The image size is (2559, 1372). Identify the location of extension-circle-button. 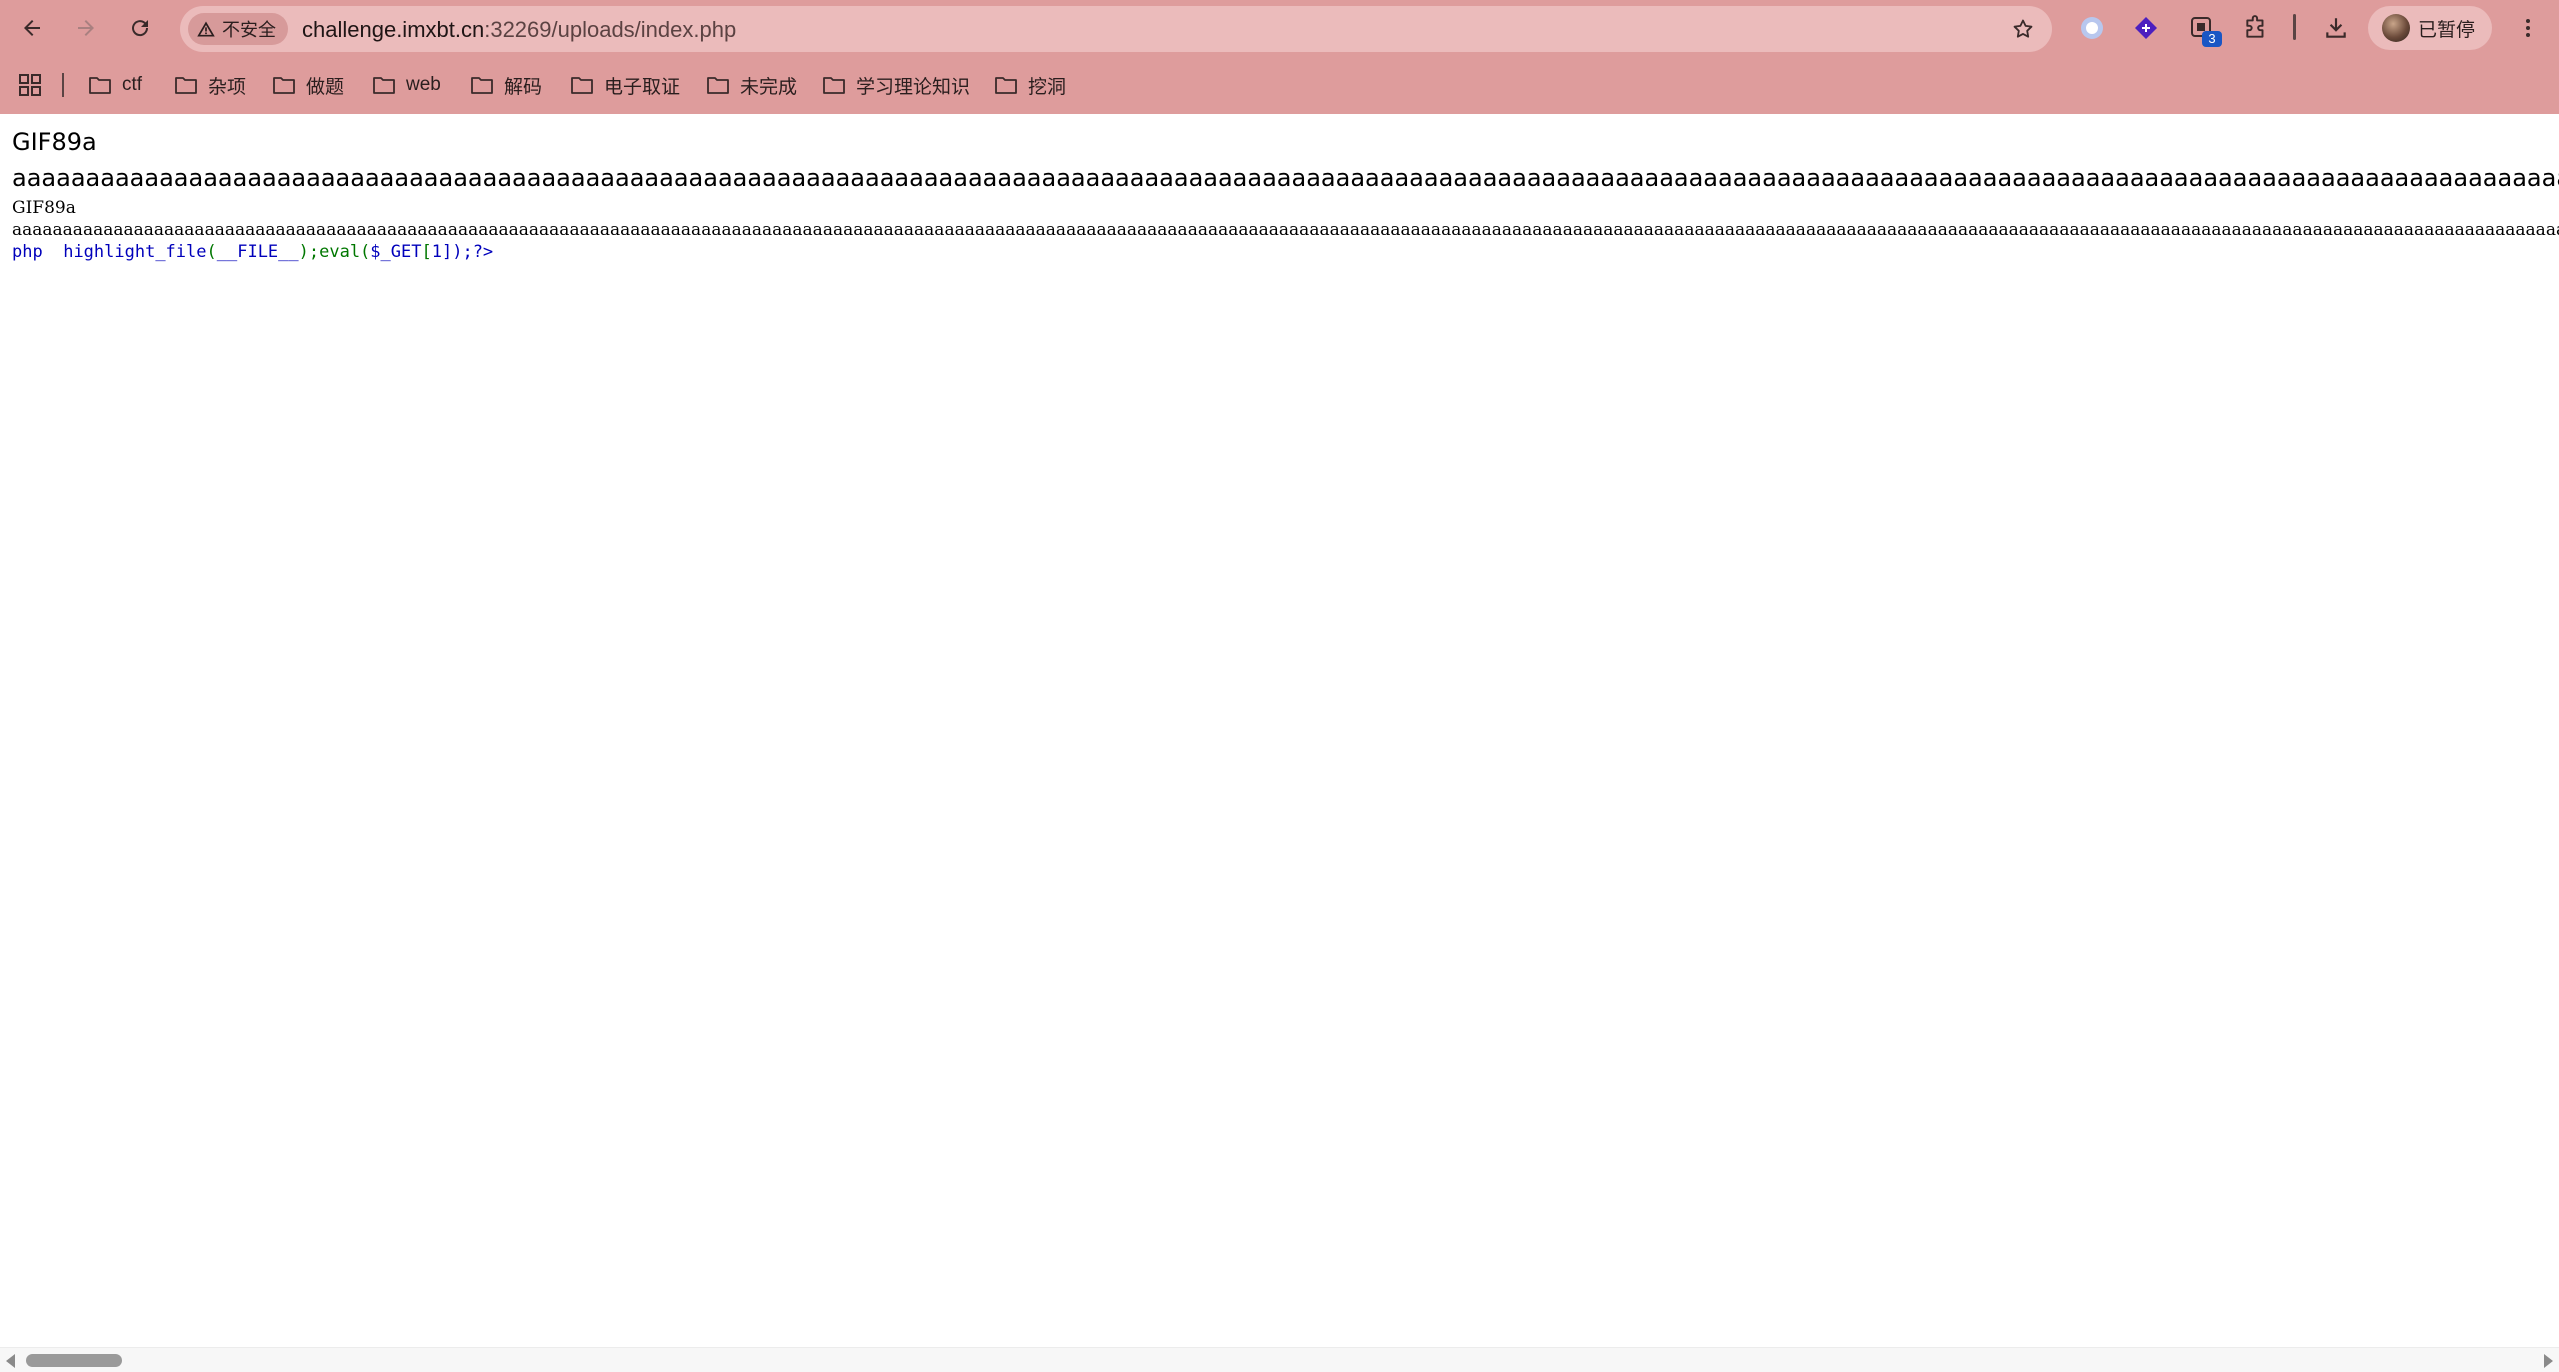
(2092, 28).